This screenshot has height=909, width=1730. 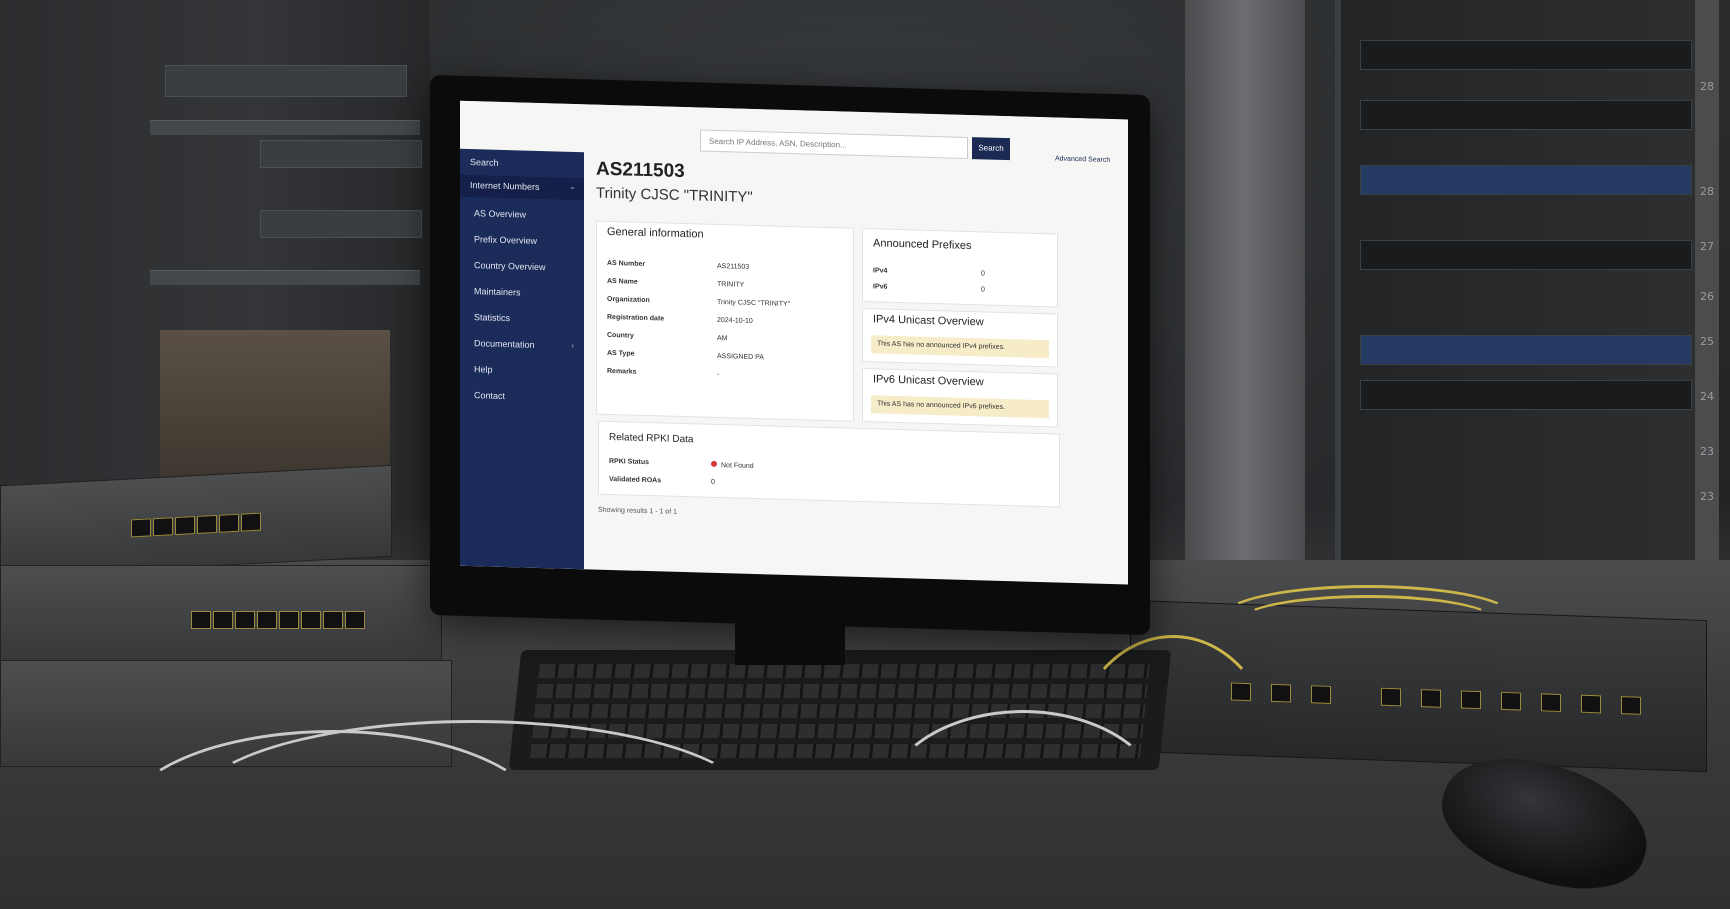 I want to click on sidebar-item-maintainers: Maintainers, so click(x=497, y=291).